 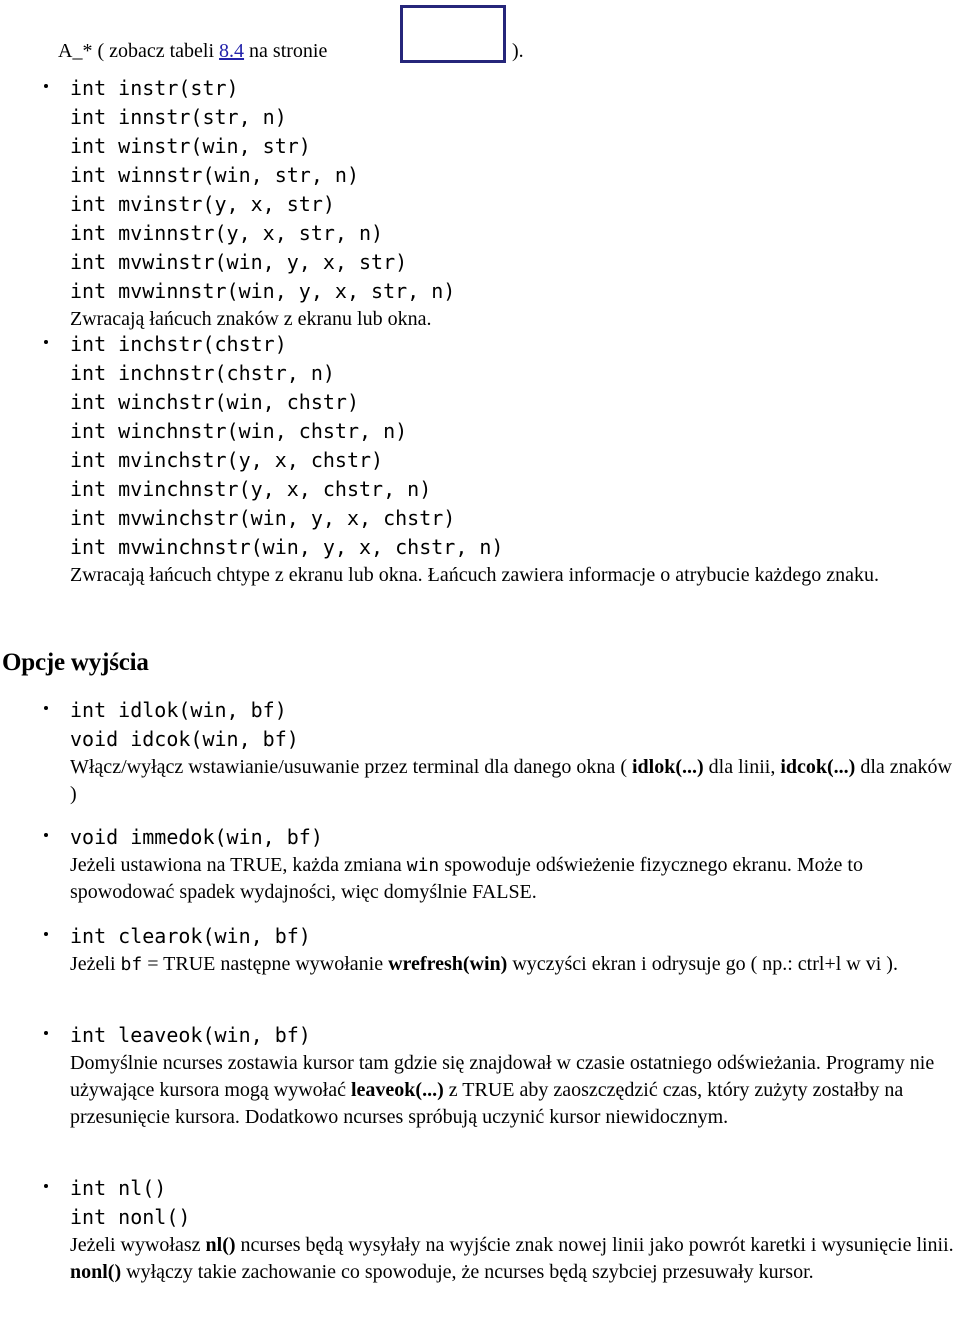 What do you see at coordinates (131, 964) in the screenshot?
I see `description-code-token: bf` at bounding box center [131, 964].